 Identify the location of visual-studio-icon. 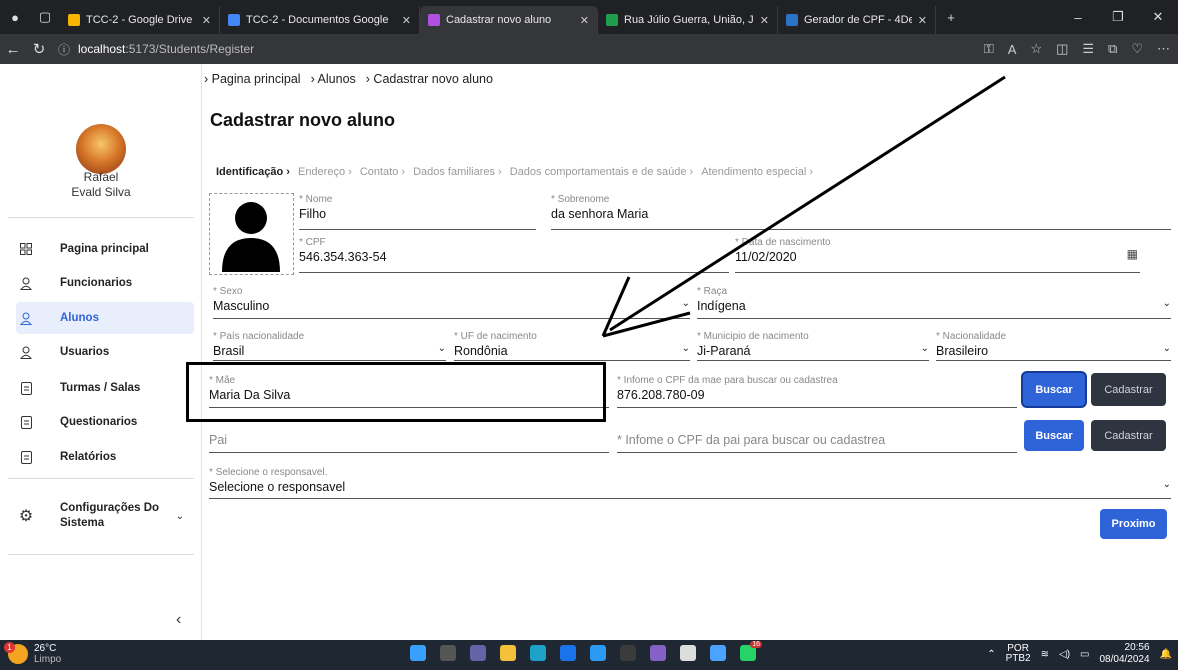
(658, 653).